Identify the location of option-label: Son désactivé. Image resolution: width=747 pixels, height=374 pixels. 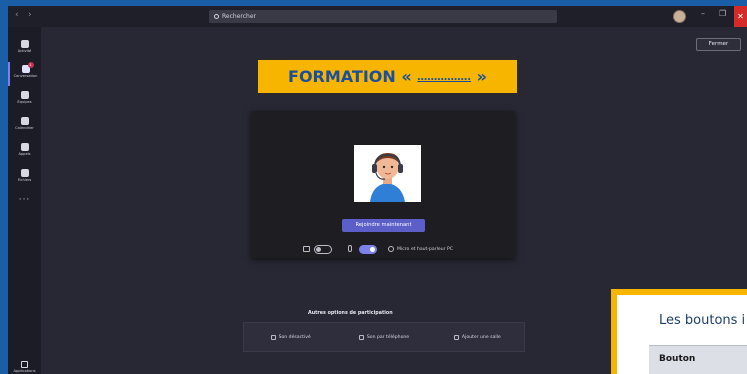
(294, 337).